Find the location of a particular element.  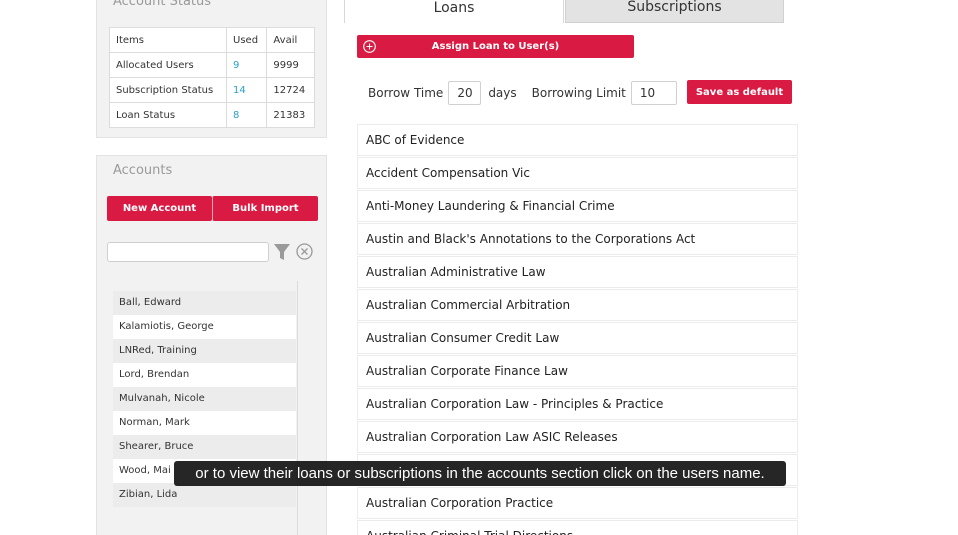

table-header-row: Items Used Avail is located at coordinates (211, 40).